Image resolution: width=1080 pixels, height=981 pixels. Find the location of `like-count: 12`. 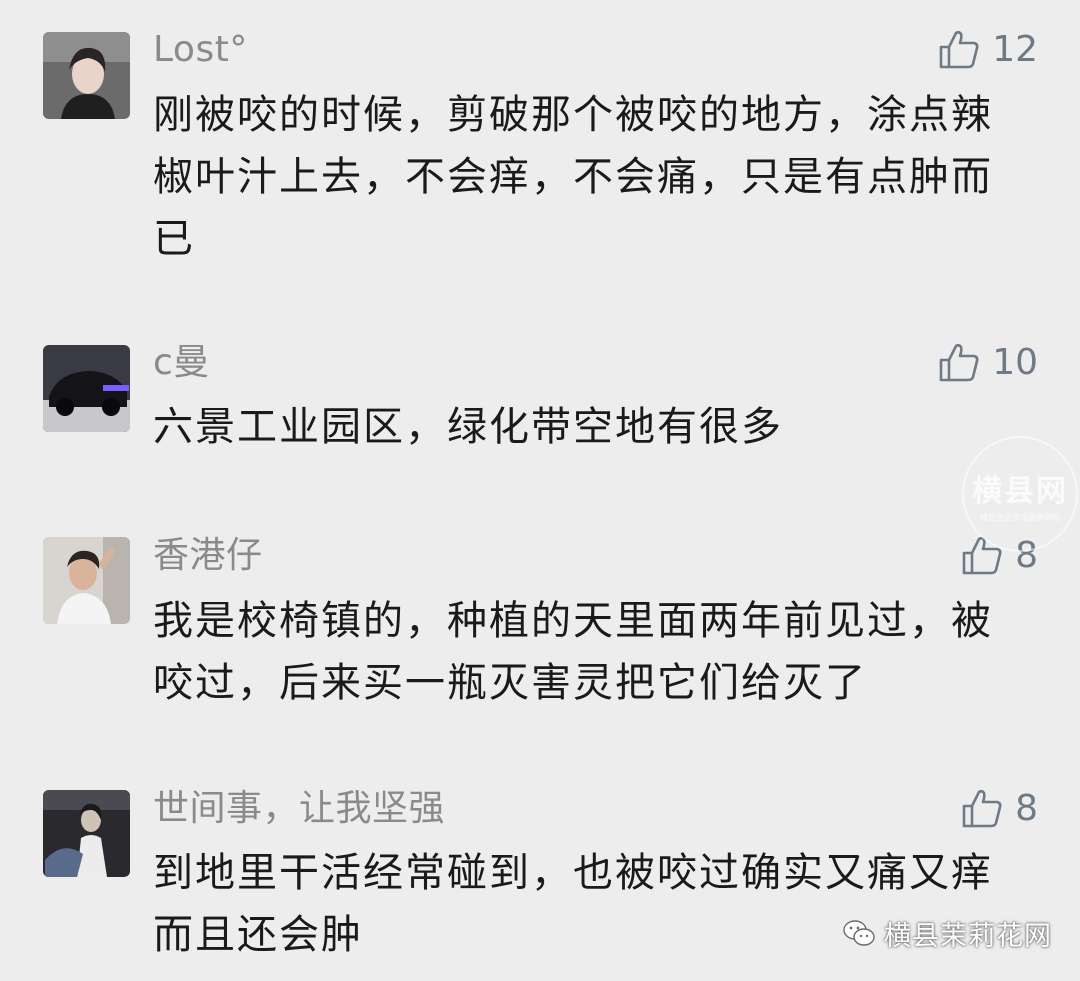

like-count: 12 is located at coordinates (1015, 49).